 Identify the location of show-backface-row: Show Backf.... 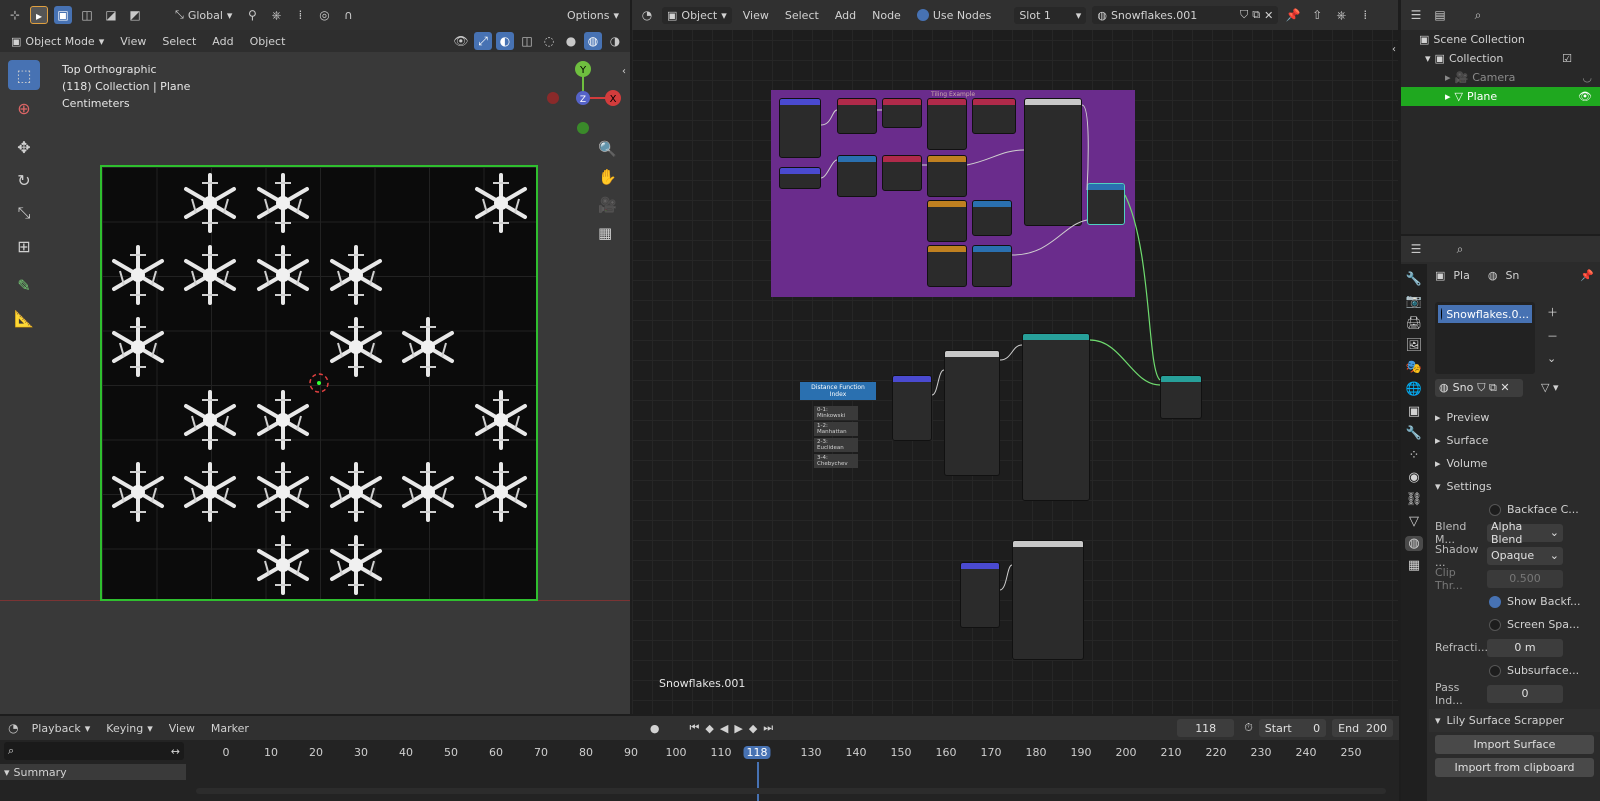
(1514, 601).